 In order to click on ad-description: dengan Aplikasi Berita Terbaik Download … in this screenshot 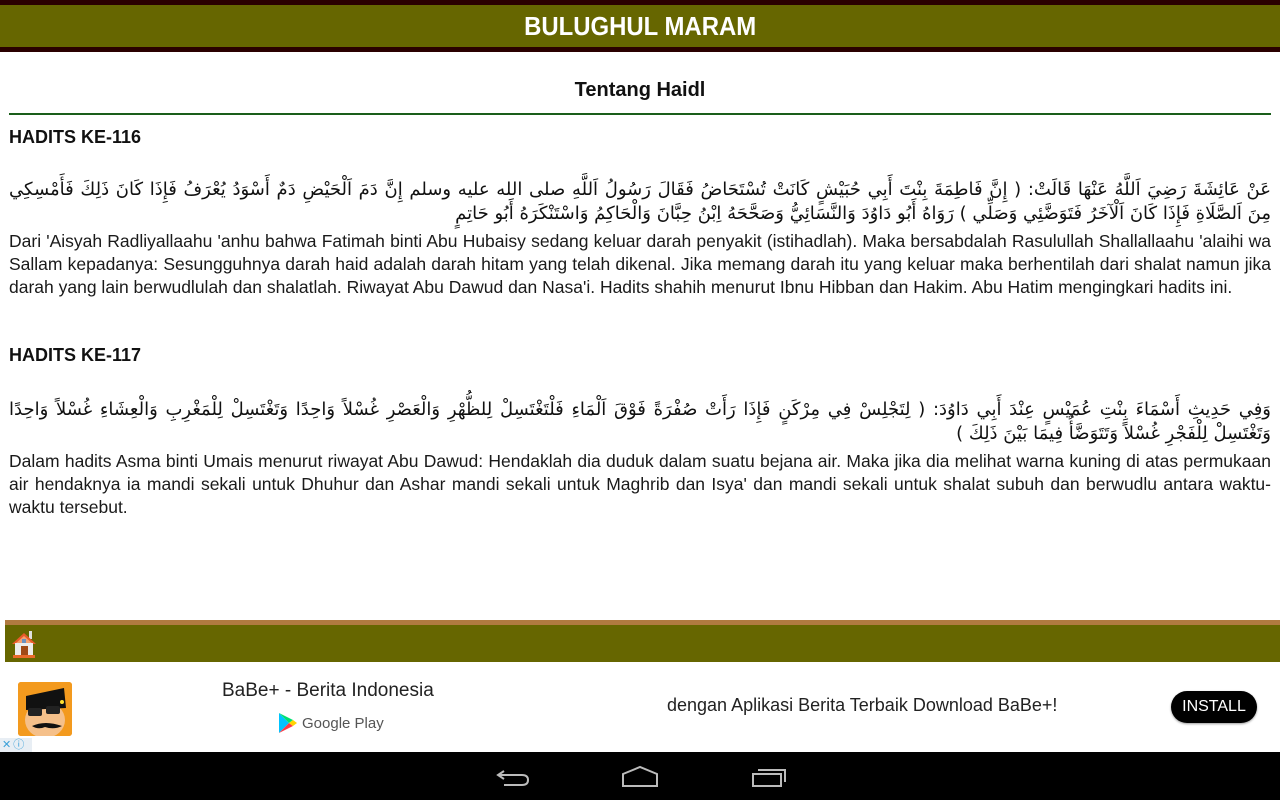, I will do `click(862, 705)`.